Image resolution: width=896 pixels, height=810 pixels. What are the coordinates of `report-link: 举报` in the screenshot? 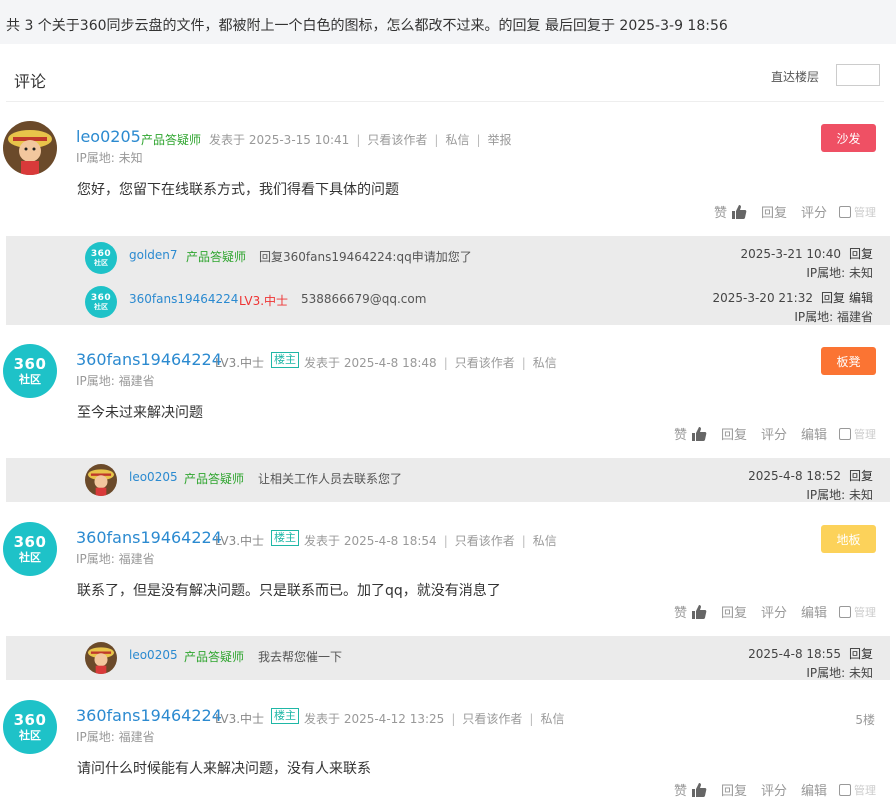 It's located at (500, 140).